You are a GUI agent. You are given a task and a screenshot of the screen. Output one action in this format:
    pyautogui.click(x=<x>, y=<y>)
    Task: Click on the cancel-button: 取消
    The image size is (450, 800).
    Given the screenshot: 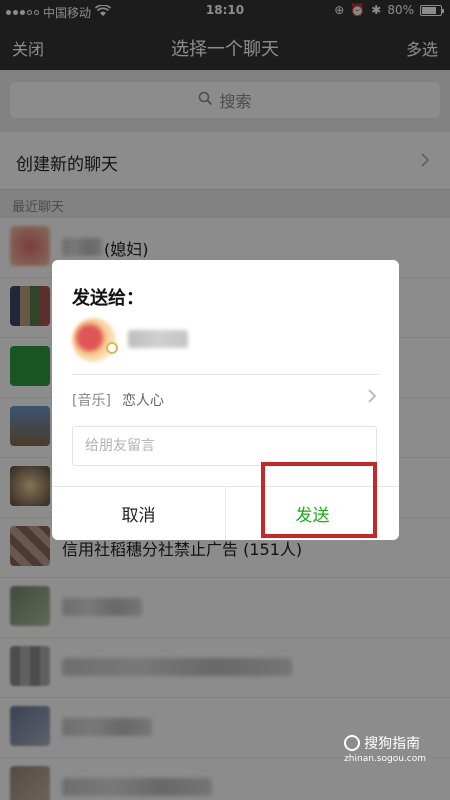 What is the action you would take?
    pyautogui.click(x=139, y=513)
    